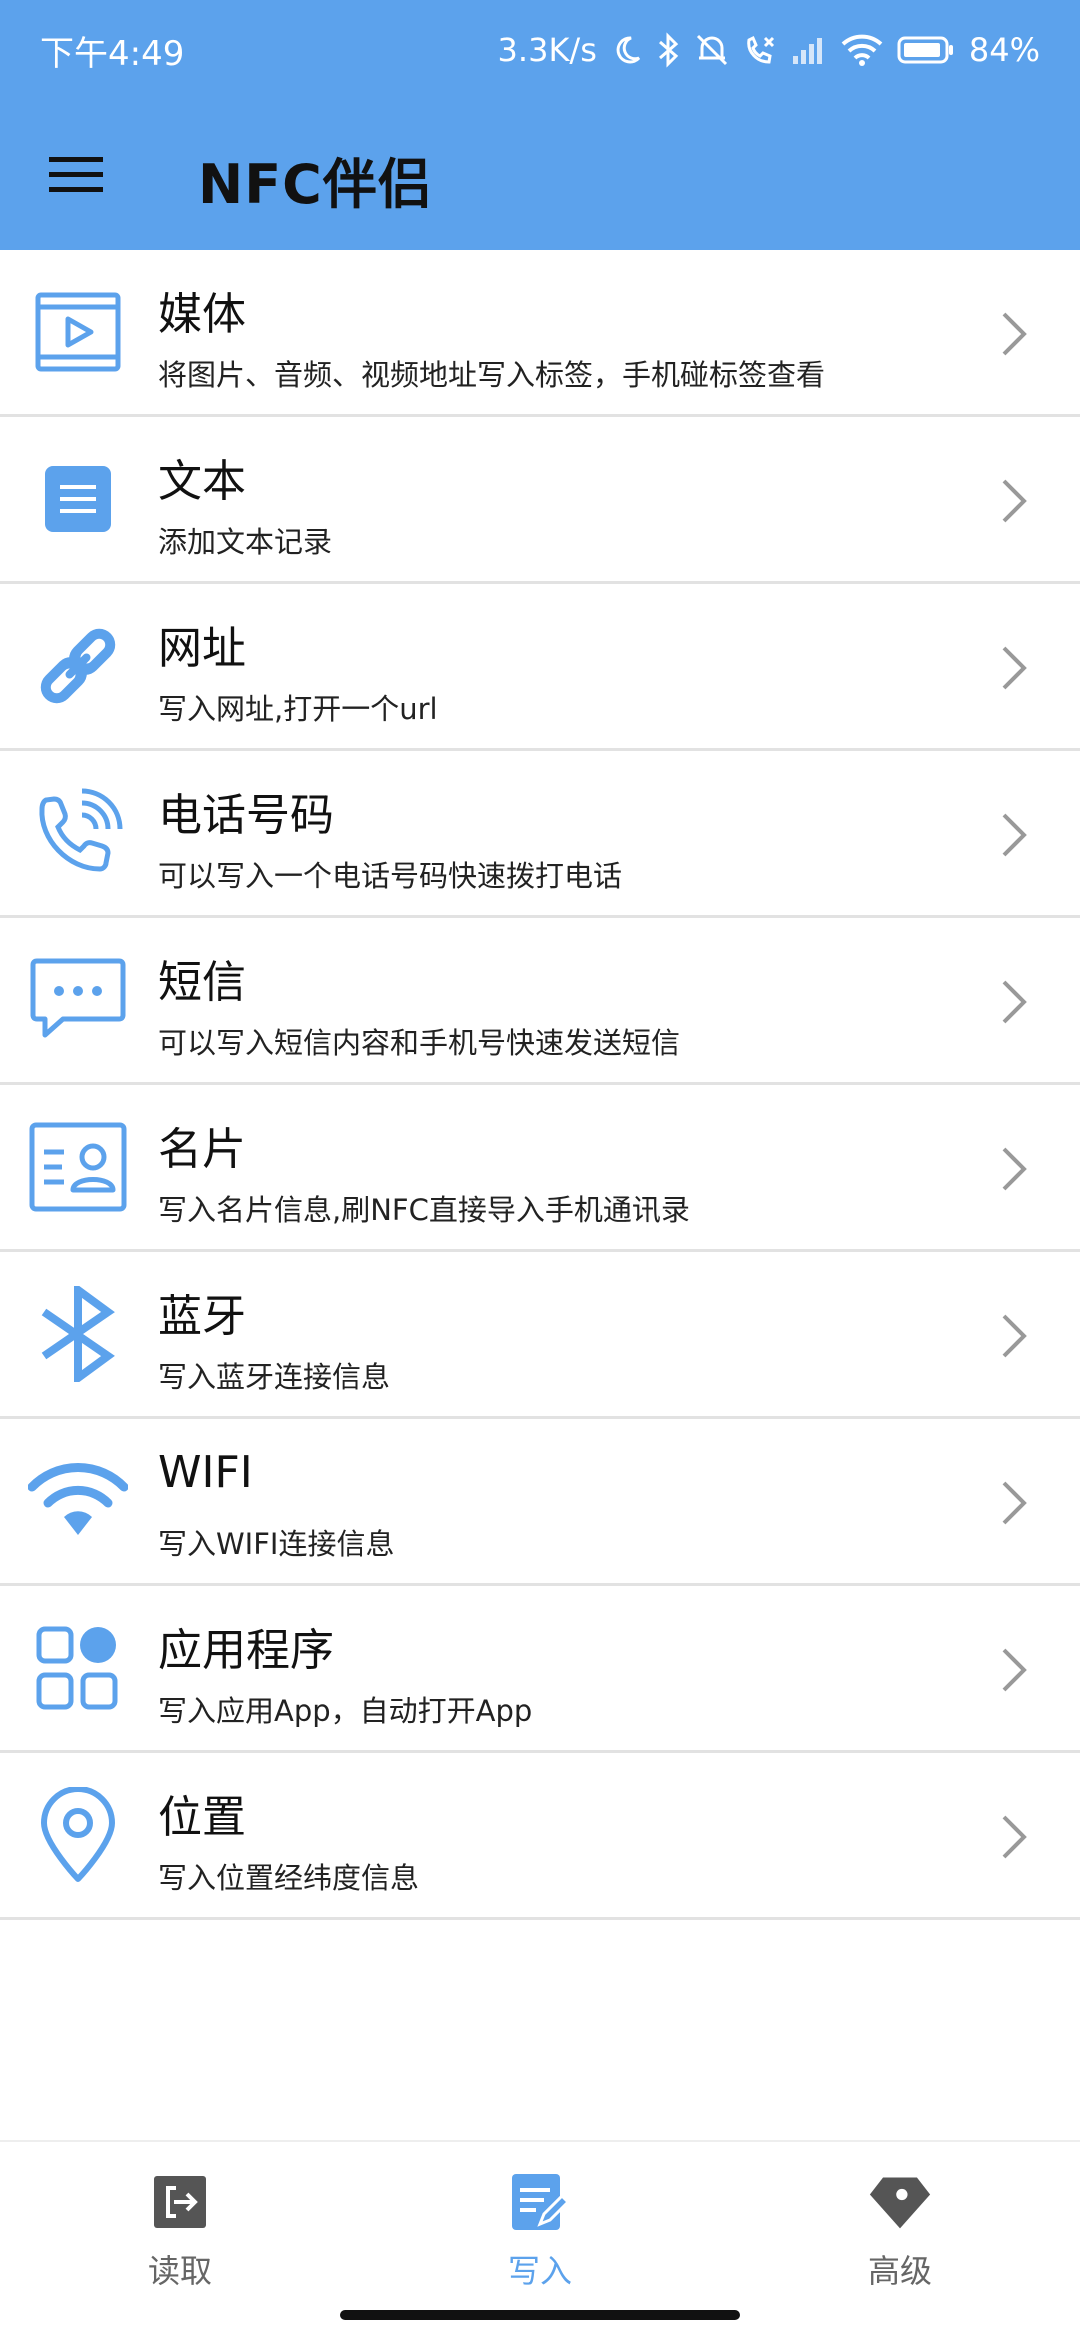  What do you see at coordinates (540, 667) in the screenshot?
I see `list-item-url: 网址 写入网址,打开一个url` at bounding box center [540, 667].